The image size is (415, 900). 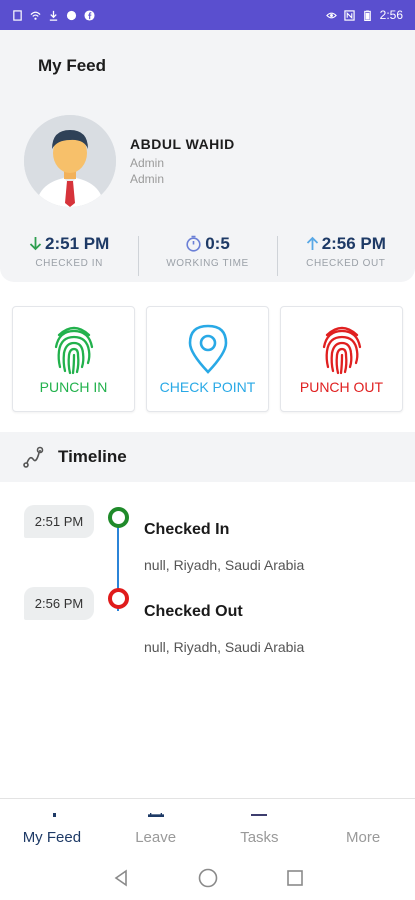 What do you see at coordinates (71, 15) in the screenshot?
I see `circle-icon` at bounding box center [71, 15].